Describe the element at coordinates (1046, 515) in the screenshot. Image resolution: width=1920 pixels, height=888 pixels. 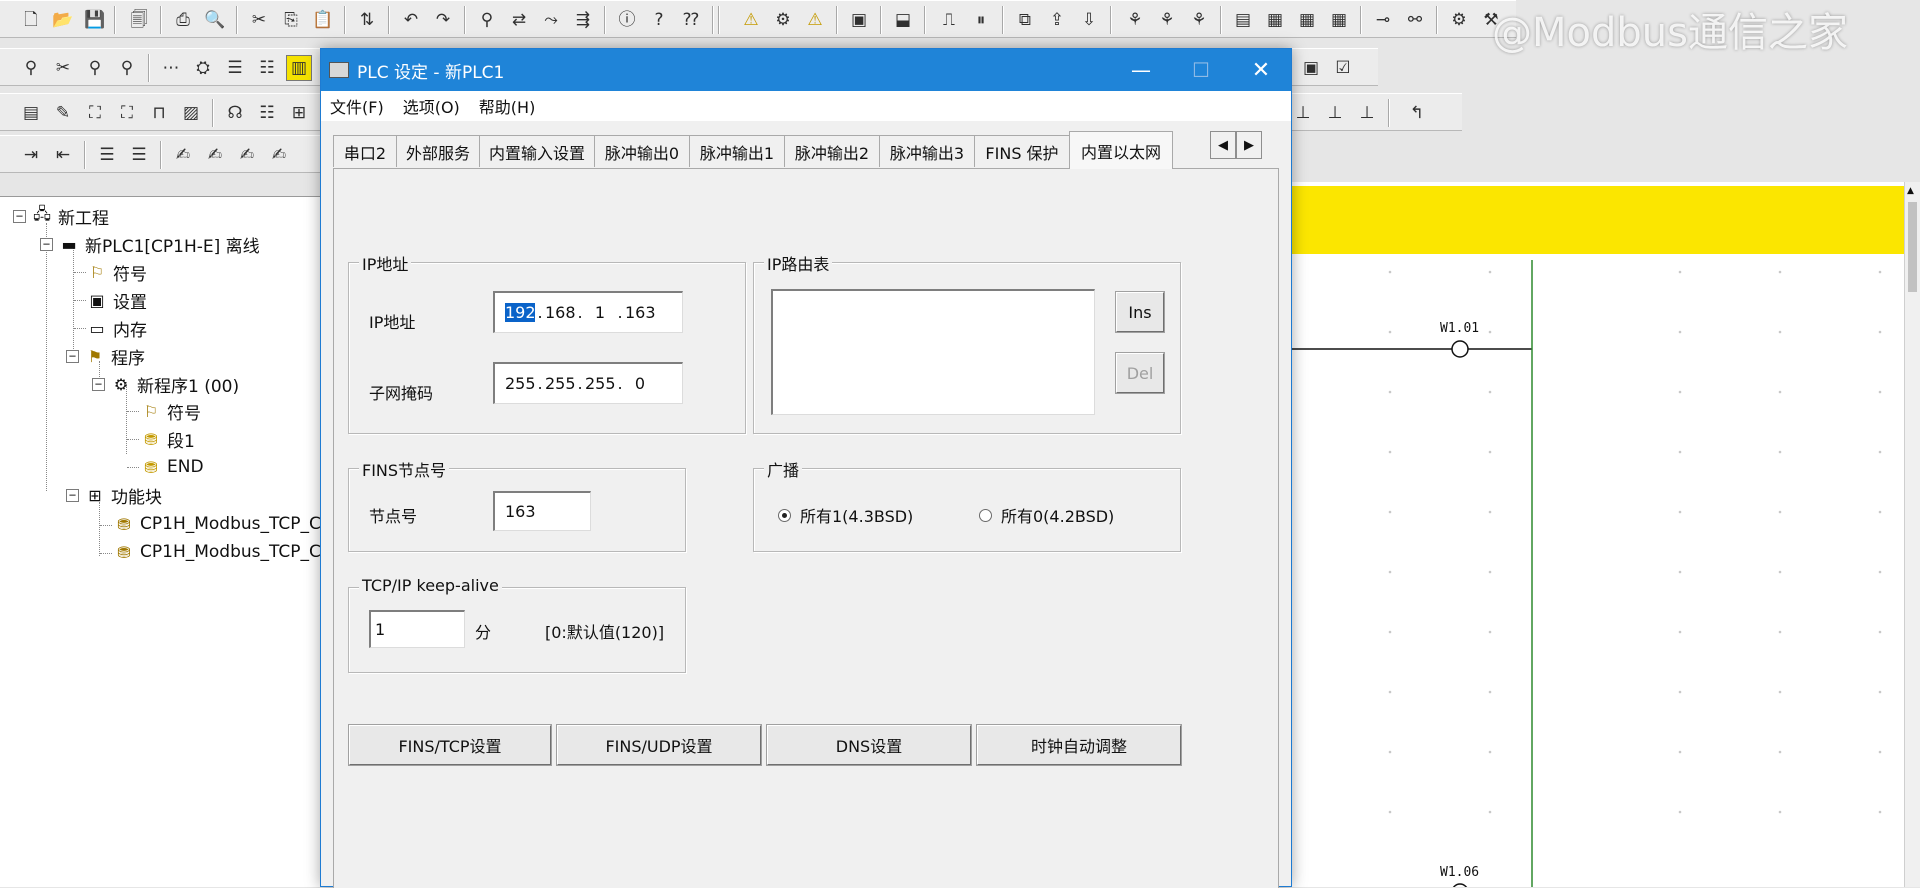
I see `broadcast-all-zeros-radio: 所有0(4.2BSD)` at that location.